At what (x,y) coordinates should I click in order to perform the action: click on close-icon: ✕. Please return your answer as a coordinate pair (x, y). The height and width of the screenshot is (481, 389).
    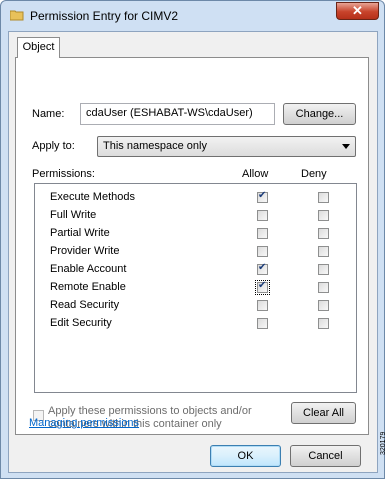
    Looking at the image, I should click on (357, 10).